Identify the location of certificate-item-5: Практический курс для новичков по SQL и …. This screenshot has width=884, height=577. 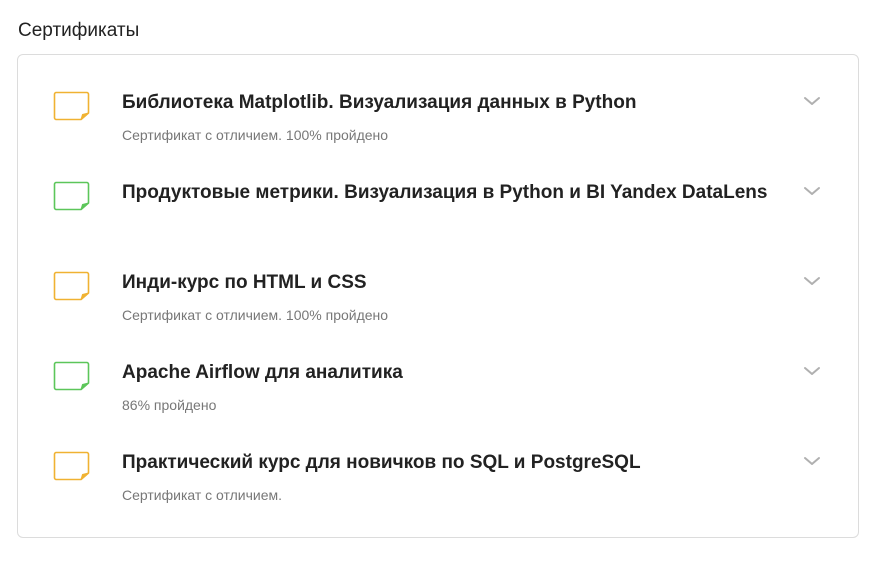
(438, 494).